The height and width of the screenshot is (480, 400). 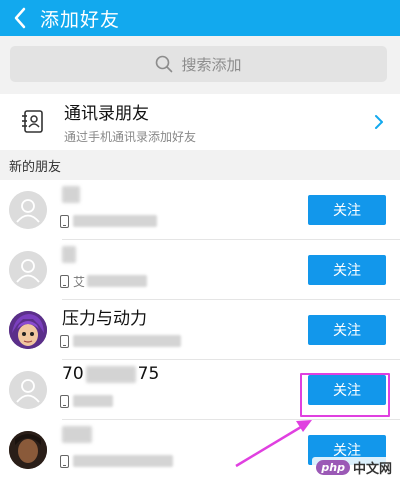 What do you see at coordinates (111, 374) in the screenshot?
I see `friend-name: 70 75` at bounding box center [111, 374].